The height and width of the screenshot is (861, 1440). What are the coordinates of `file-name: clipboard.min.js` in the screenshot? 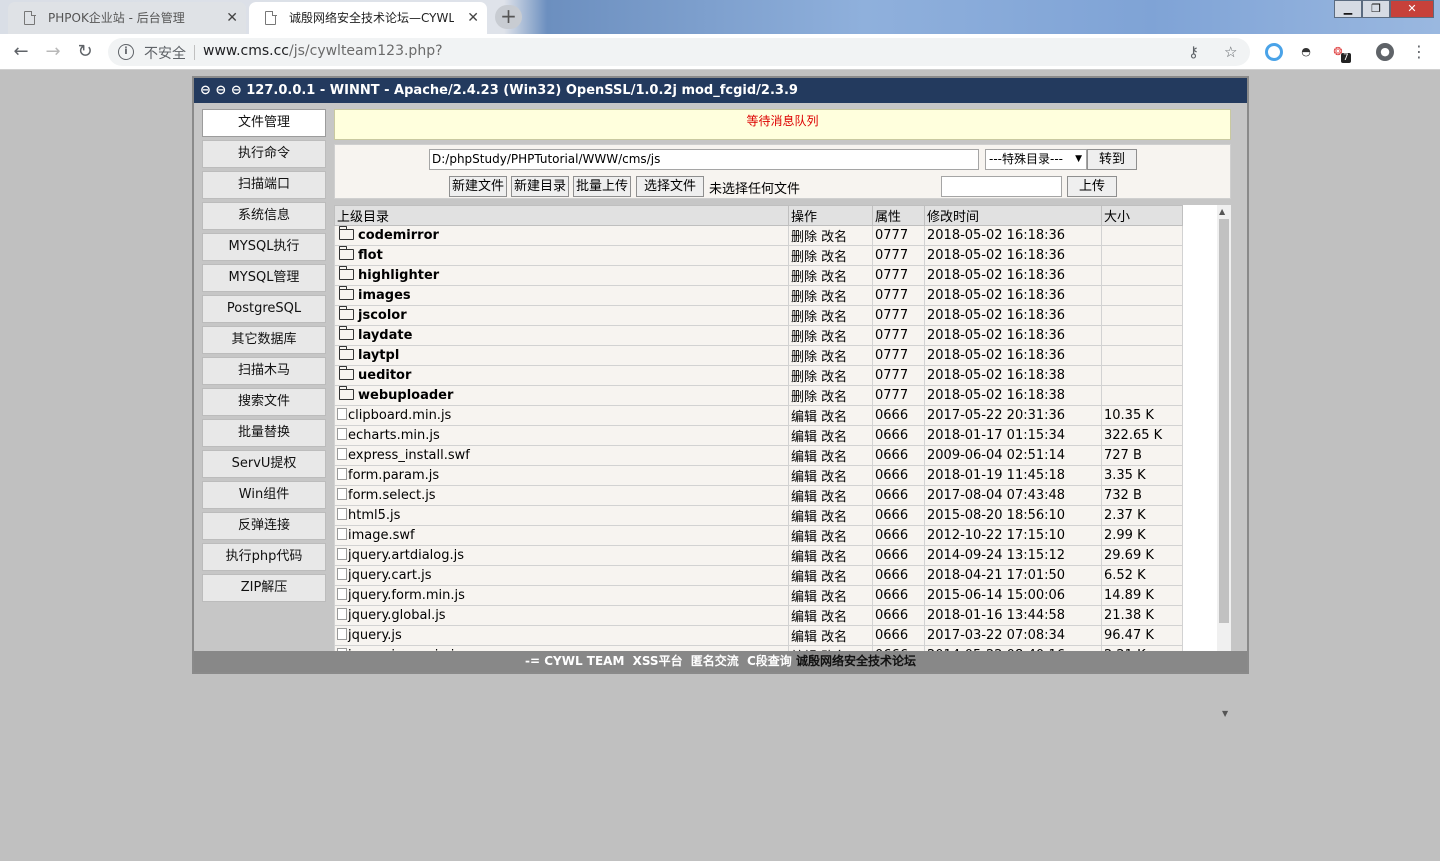 It's located at (399, 415).